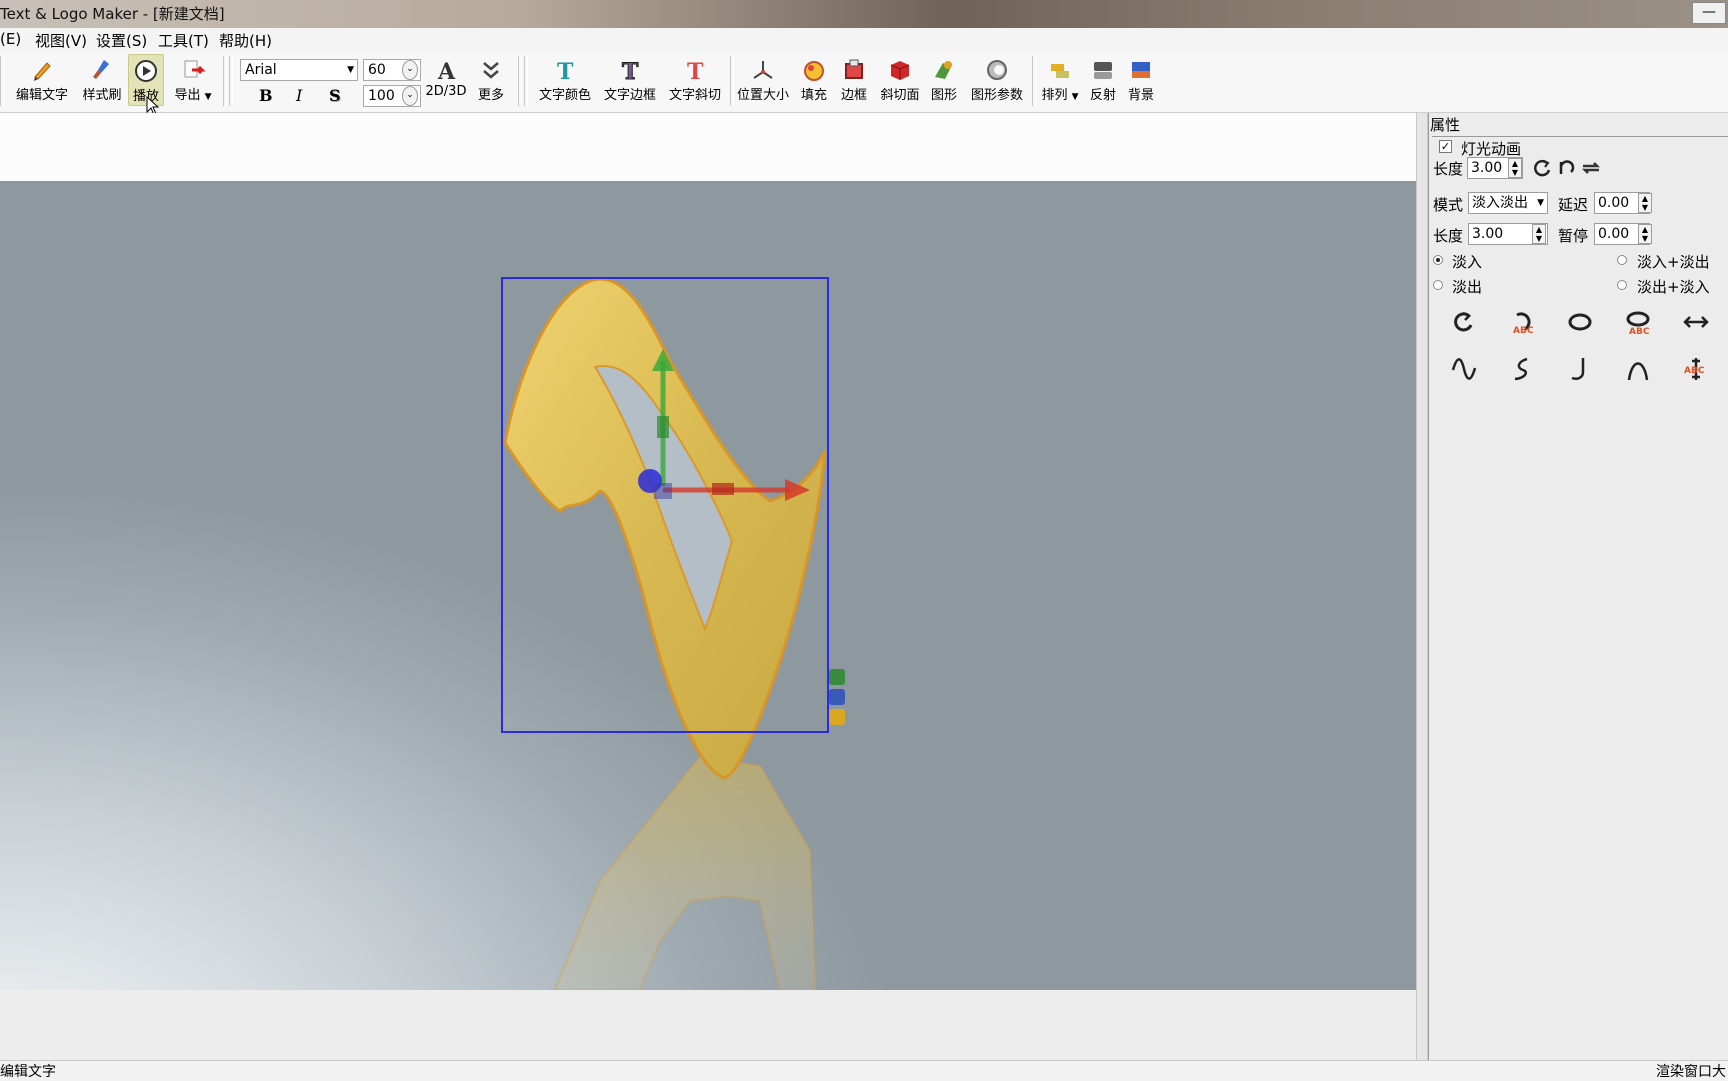 This screenshot has width=1728, height=1081. I want to click on menu-help: 帮助(H), so click(245, 40).